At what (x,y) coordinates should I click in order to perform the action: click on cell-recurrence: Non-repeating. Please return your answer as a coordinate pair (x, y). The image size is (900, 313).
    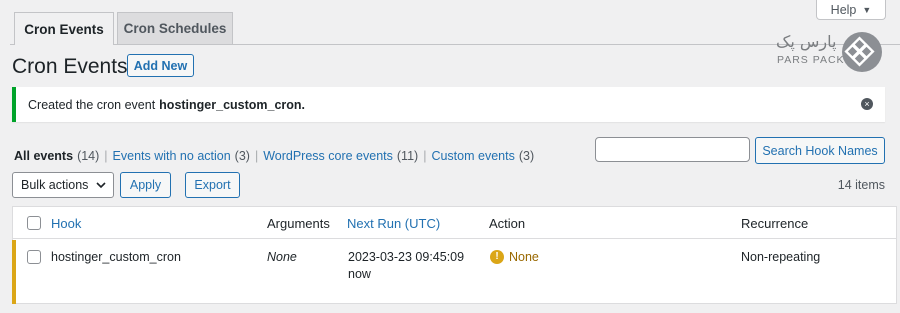
    Looking at the image, I should click on (781, 257).